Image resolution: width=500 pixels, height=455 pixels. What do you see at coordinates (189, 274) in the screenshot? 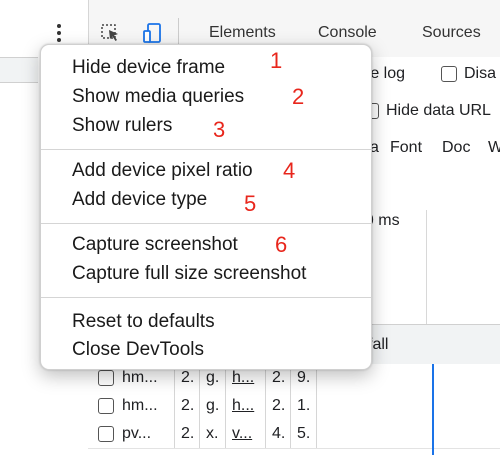
I see `menu-item-capture-full-size-screenshot: Capture full size screenshot` at bounding box center [189, 274].